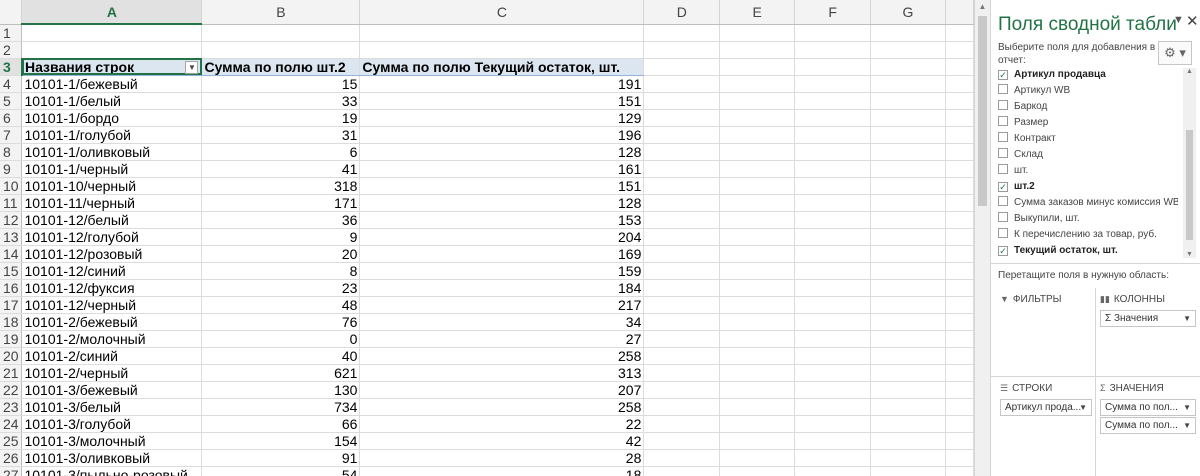 This screenshot has width=1200, height=476. Describe the element at coordinates (281, 12) in the screenshot. I see `column-header-b: B` at that location.